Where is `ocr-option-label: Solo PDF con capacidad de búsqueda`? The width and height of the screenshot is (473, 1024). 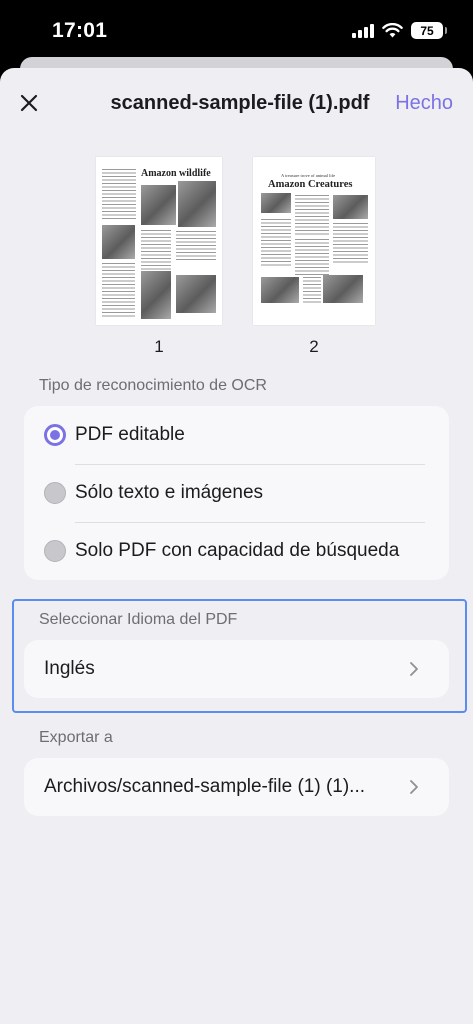 ocr-option-label: Solo PDF con capacidad de búsqueda is located at coordinates (237, 550).